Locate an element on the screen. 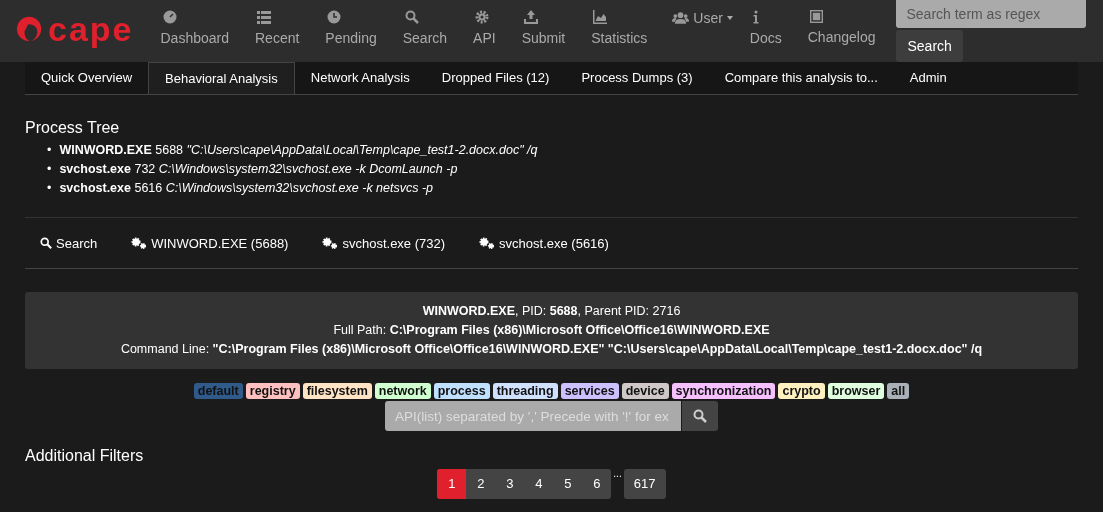 The image size is (1103, 512). process-summary: WINWORD.EXE, PID: 5688, Parent PID: 2716 is located at coordinates (551, 311).